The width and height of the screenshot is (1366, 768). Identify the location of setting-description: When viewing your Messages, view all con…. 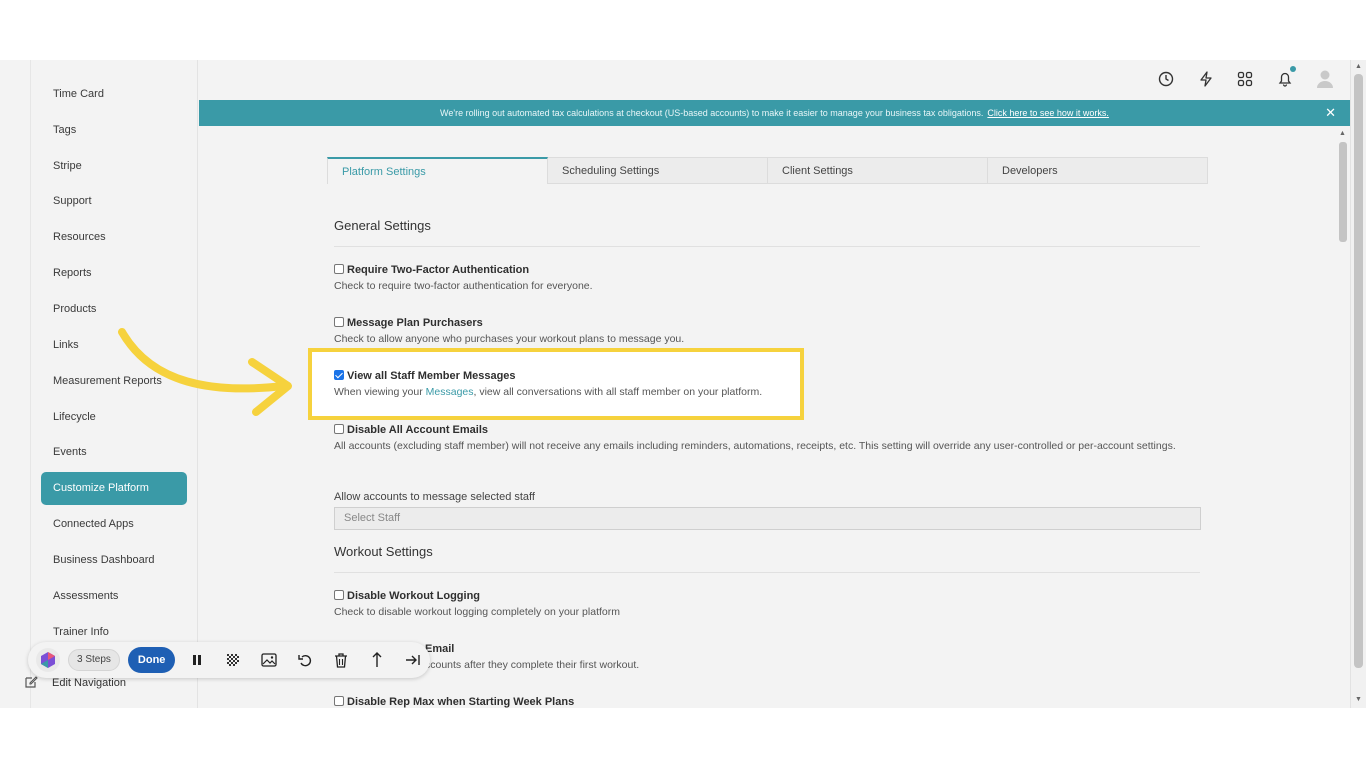
(767, 392).